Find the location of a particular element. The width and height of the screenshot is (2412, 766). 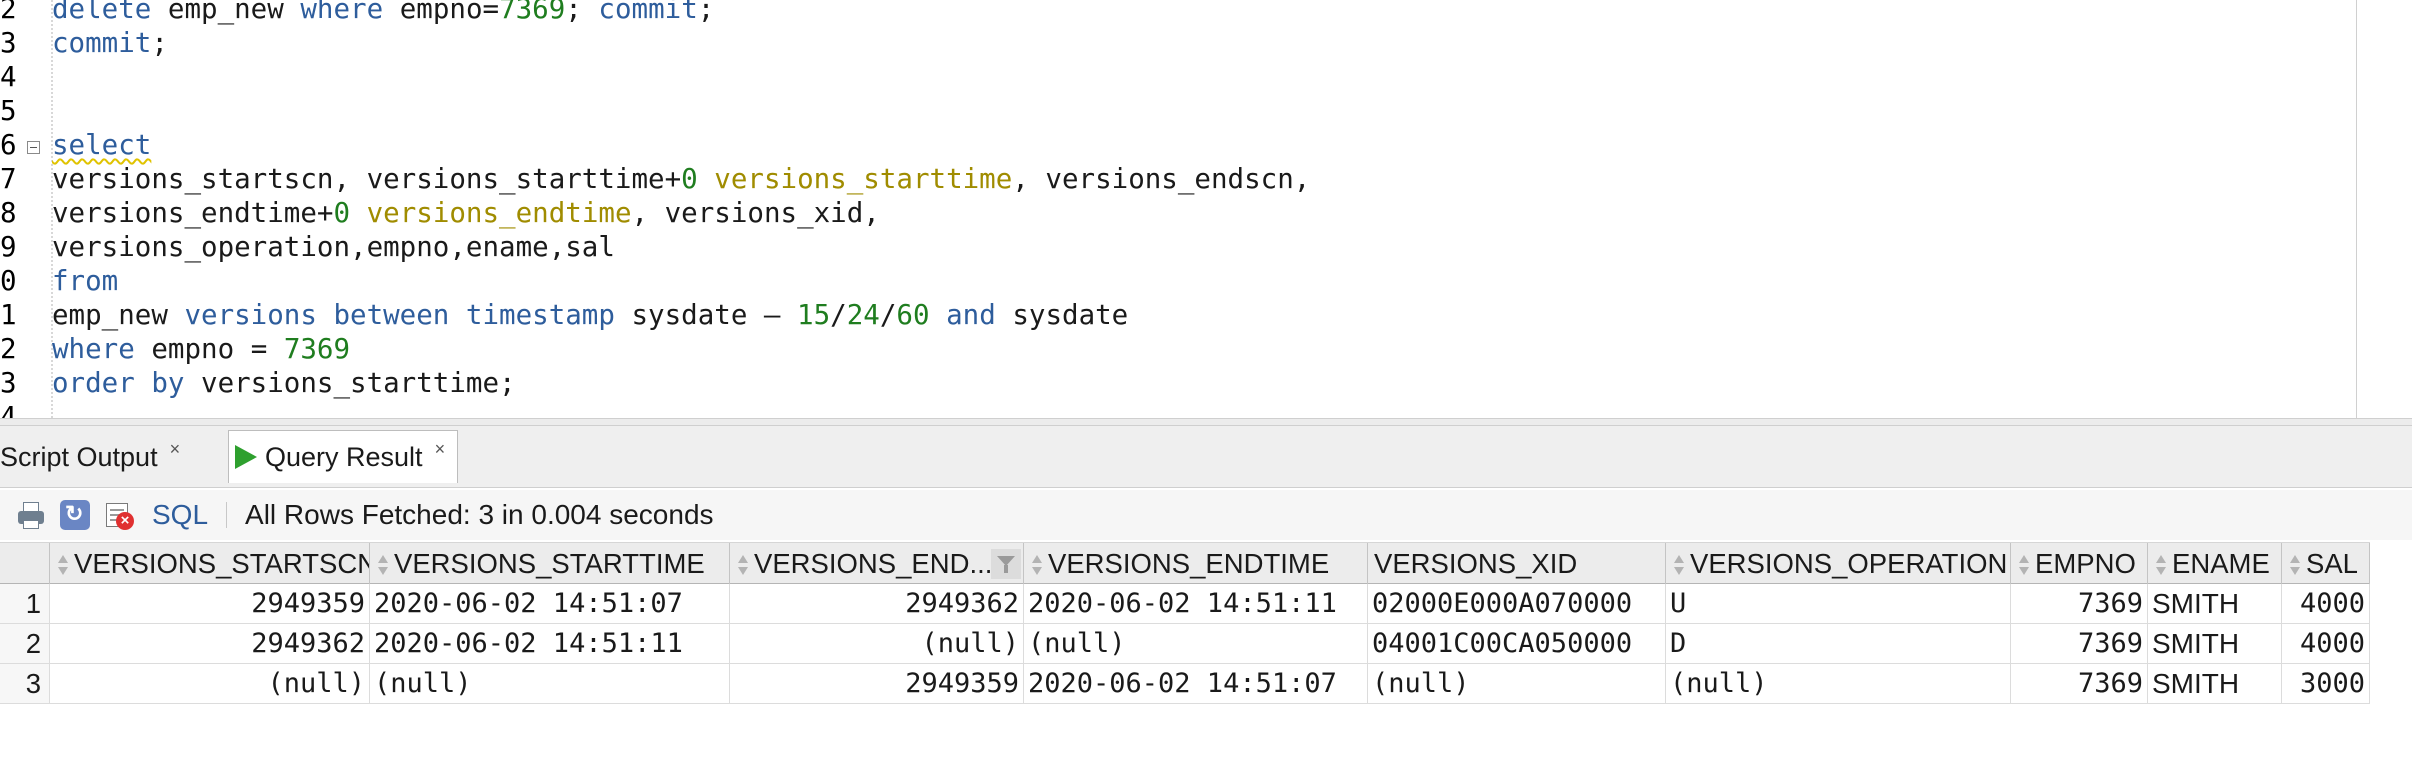

column-header: VERSIONS_OPERATION is located at coordinates (1838, 563).